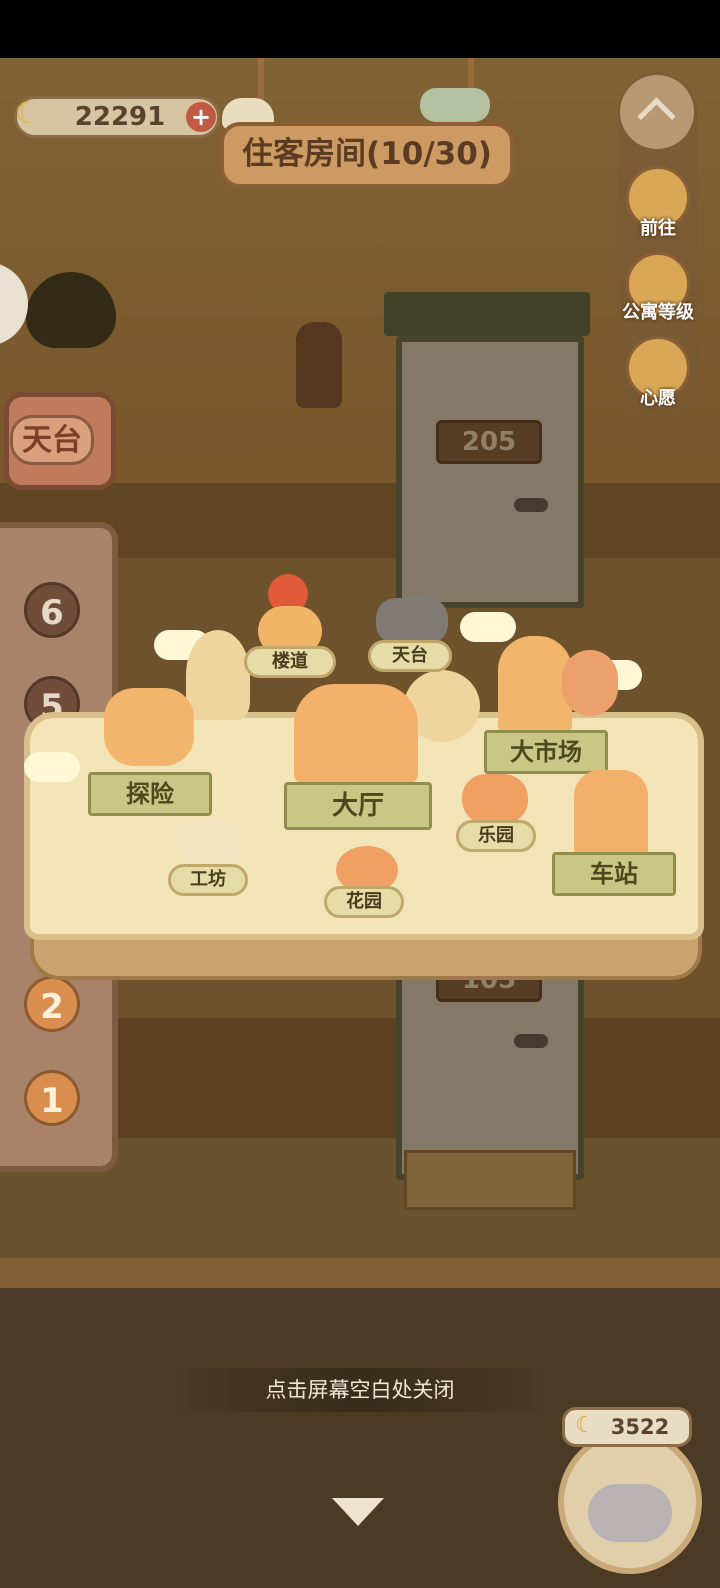 This screenshot has height=1588, width=720. I want to click on banana-count: 22291, so click(120, 117).